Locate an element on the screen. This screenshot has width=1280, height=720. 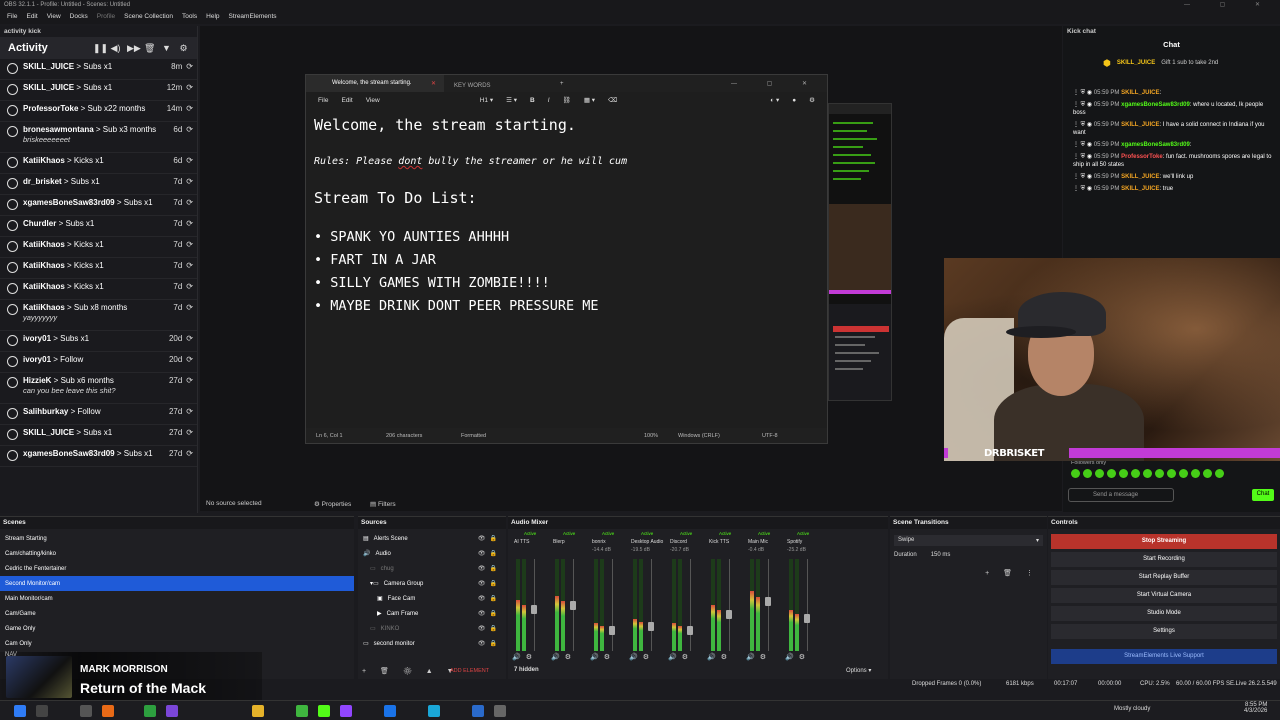
activity-row: KatiiKhaos > Sub x8 months yayyyyyyy 7d ⟳ is located at coordinates (98, 315).